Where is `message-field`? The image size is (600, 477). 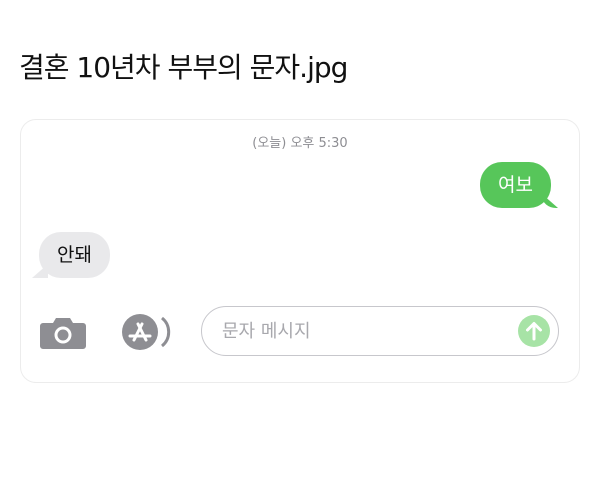 message-field is located at coordinates (380, 331).